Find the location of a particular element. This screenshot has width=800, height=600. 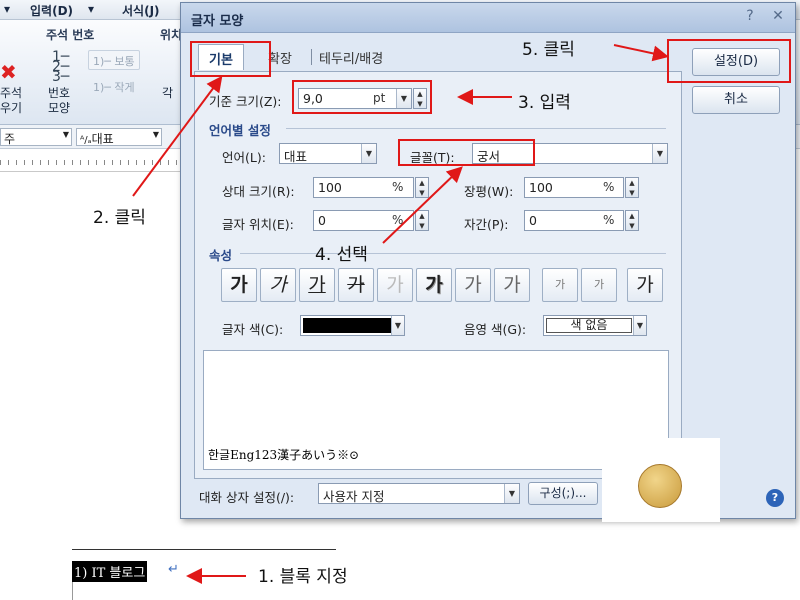

style-combo: 주 ▼ is located at coordinates (36, 137).